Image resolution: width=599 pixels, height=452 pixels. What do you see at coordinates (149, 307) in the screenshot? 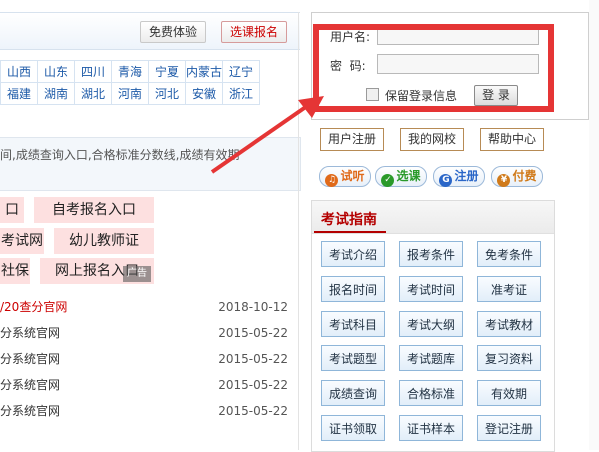
I see `news-item: /20查分官网 2018-10-12` at bounding box center [149, 307].